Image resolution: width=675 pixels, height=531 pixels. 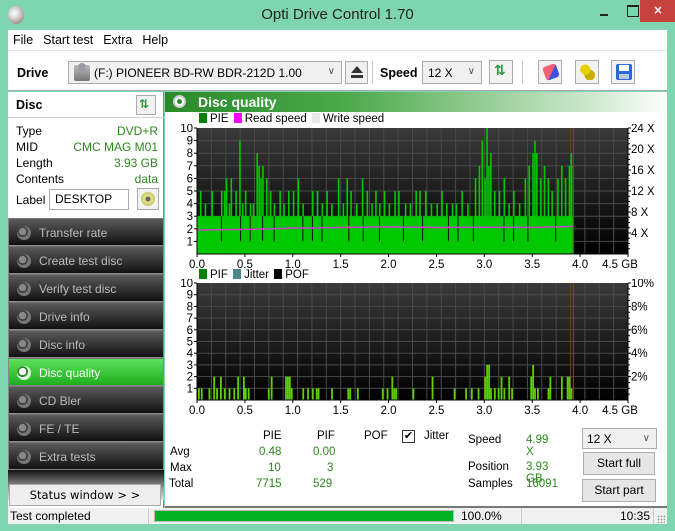 What do you see at coordinates (408, 436) in the screenshot?
I see `jitter-checkbox: ✔` at bounding box center [408, 436].